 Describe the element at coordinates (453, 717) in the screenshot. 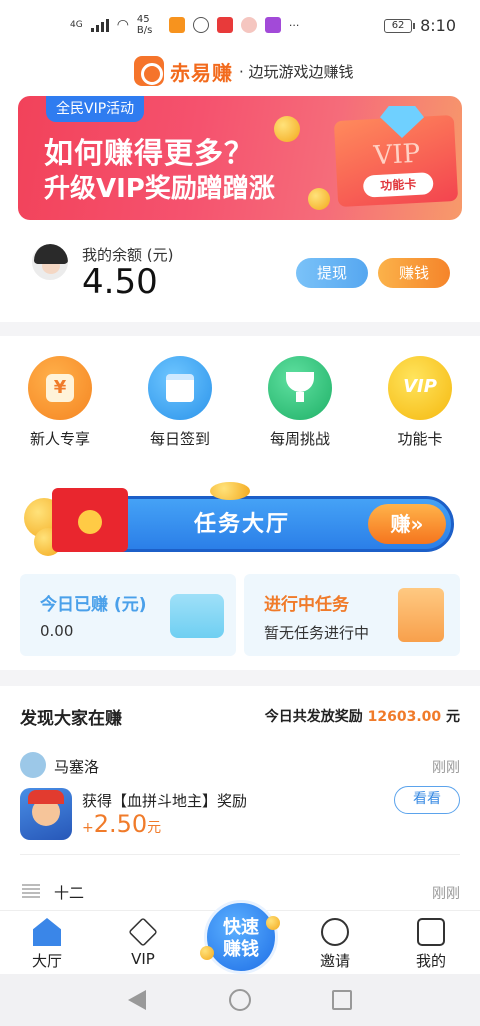

I see `feed-summary-unit: 元` at that location.